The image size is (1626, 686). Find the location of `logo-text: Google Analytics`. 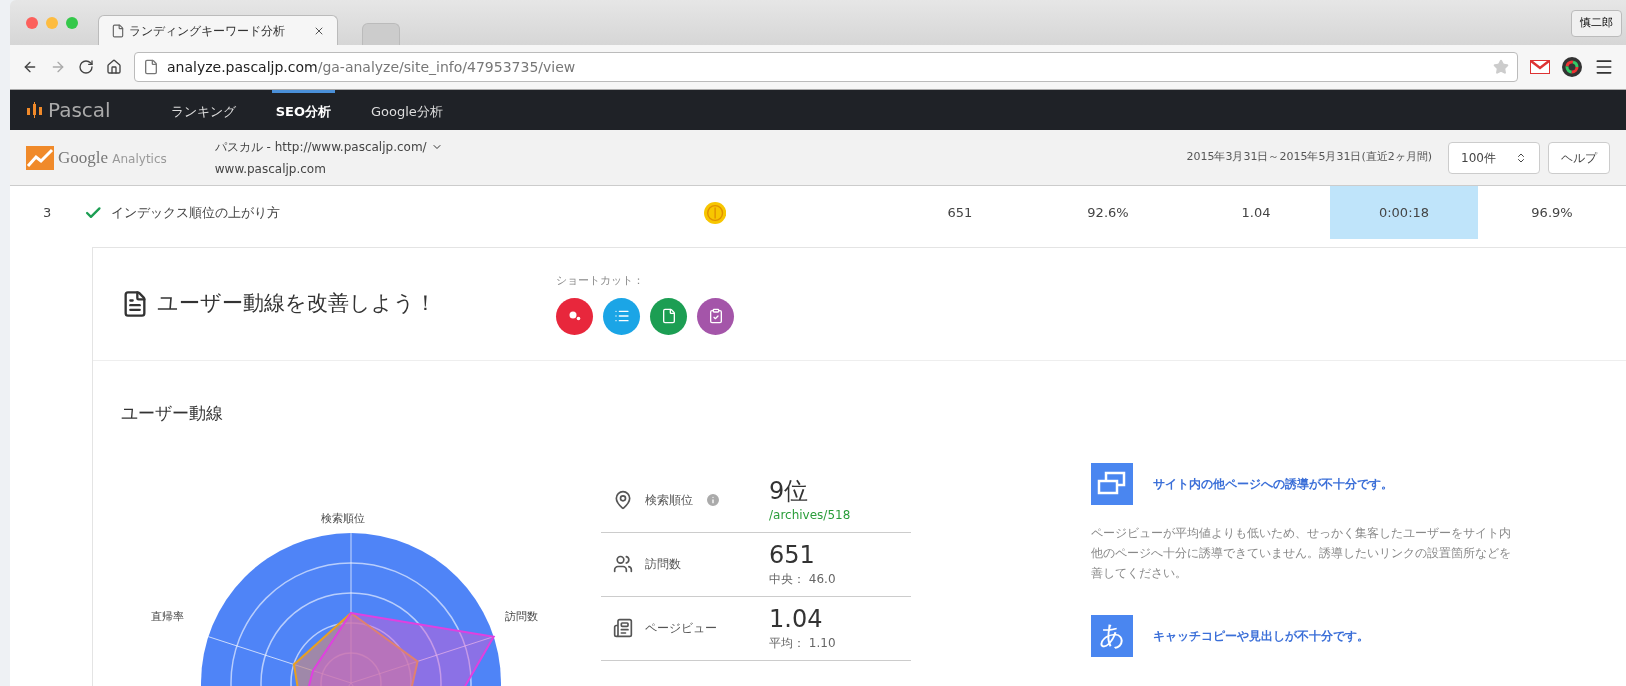

logo-text: Google Analytics is located at coordinates (112, 157).